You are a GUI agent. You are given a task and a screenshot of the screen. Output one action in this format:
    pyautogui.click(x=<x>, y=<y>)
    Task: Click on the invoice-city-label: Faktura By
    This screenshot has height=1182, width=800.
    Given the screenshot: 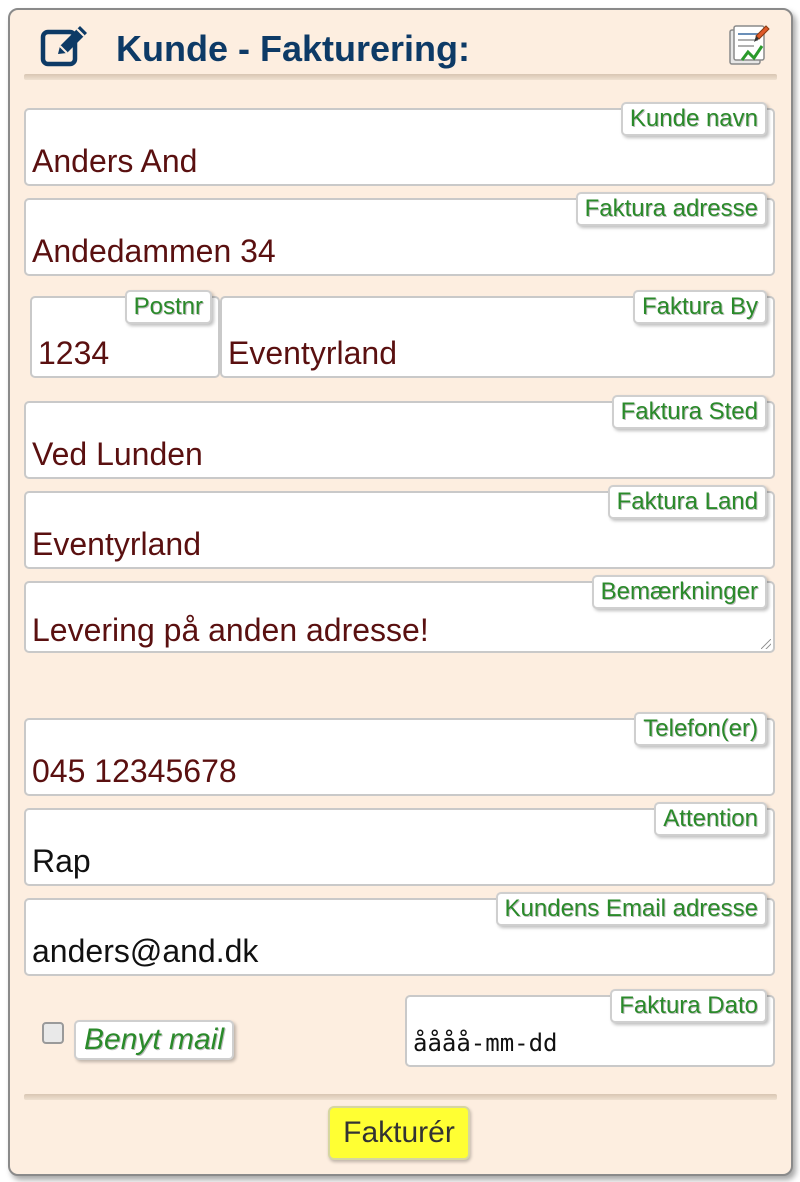 What is the action you would take?
    pyautogui.click(x=699, y=307)
    